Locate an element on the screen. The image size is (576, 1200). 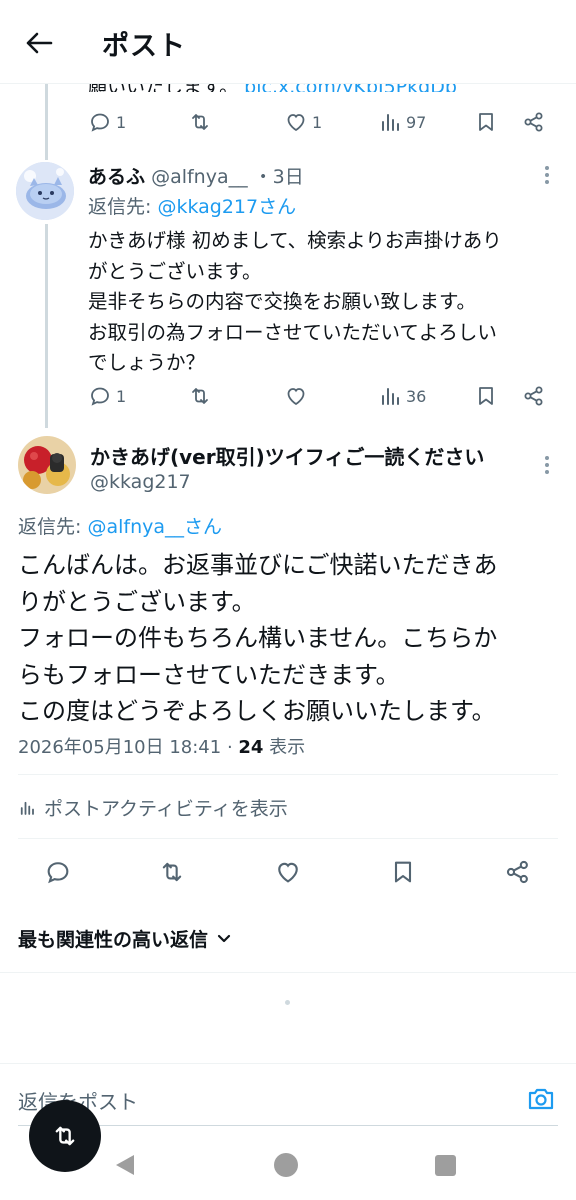
main-post-actions is located at coordinates (288, 872).